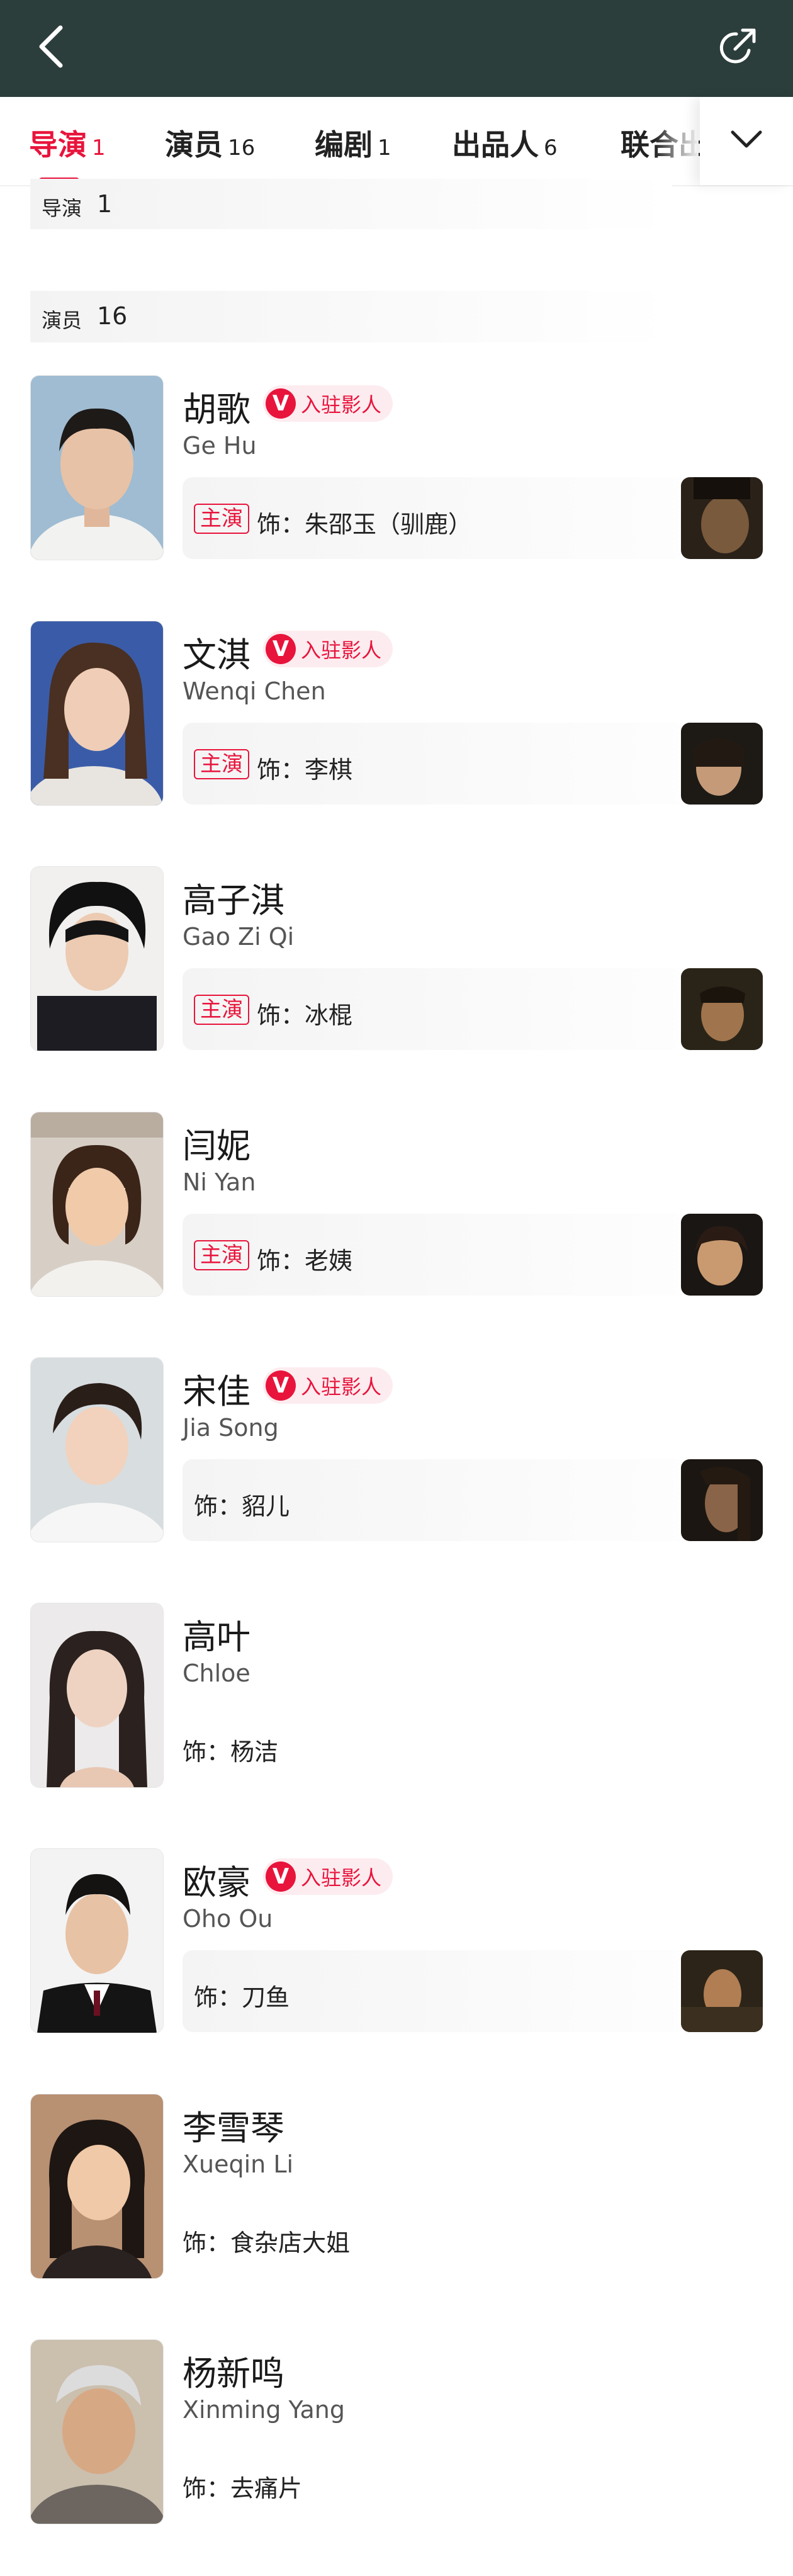 The width and height of the screenshot is (793, 2576). I want to click on actor-name-en: Chloe, so click(216, 1673).